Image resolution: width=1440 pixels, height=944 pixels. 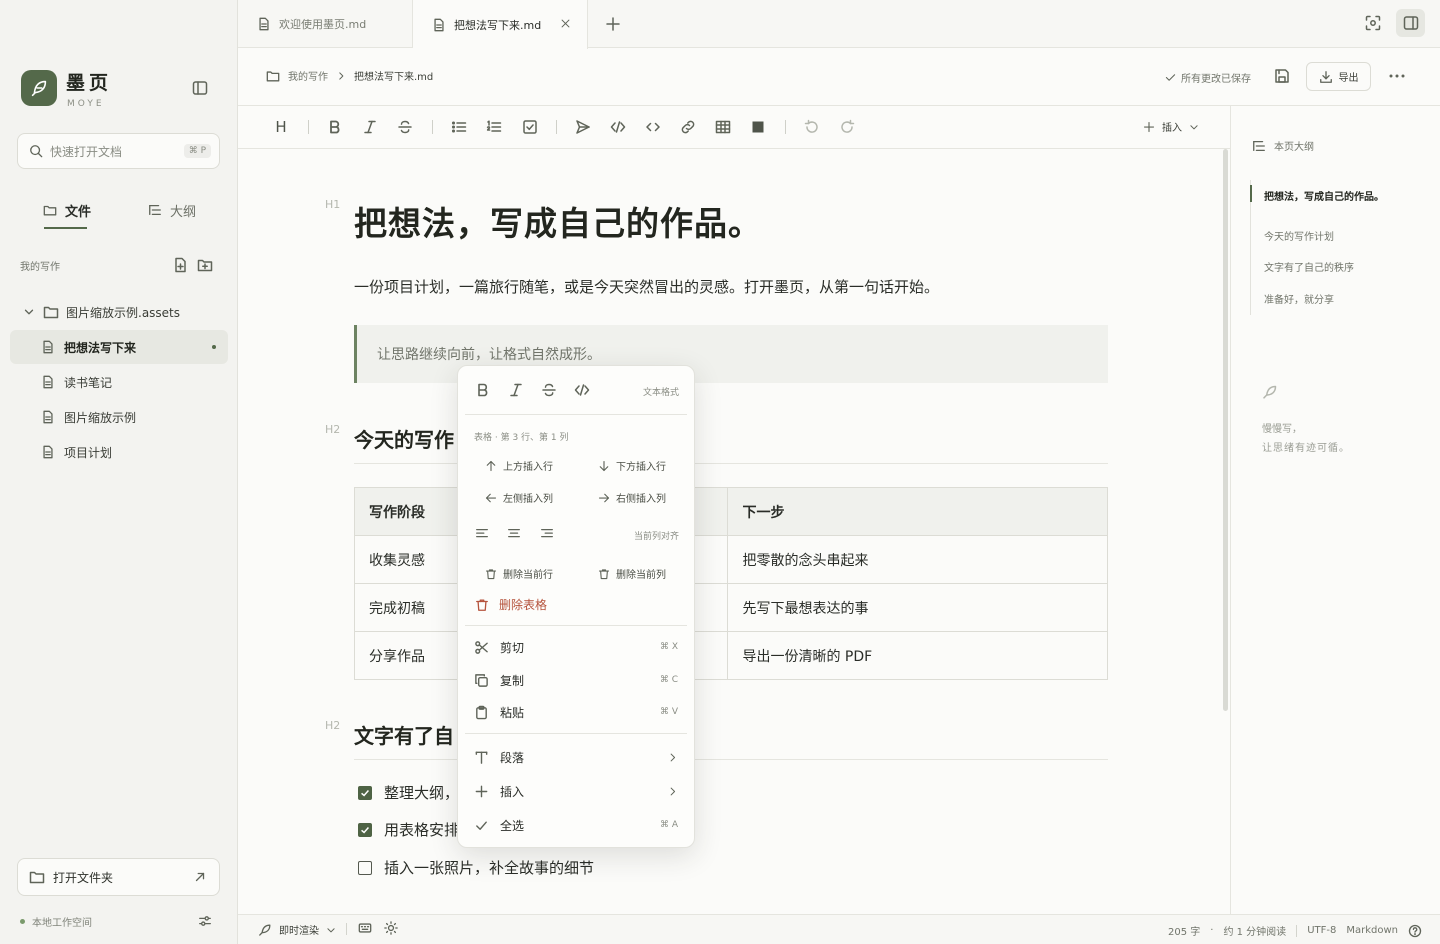 I want to click on heading-button: H, so click(x=281, y=127).